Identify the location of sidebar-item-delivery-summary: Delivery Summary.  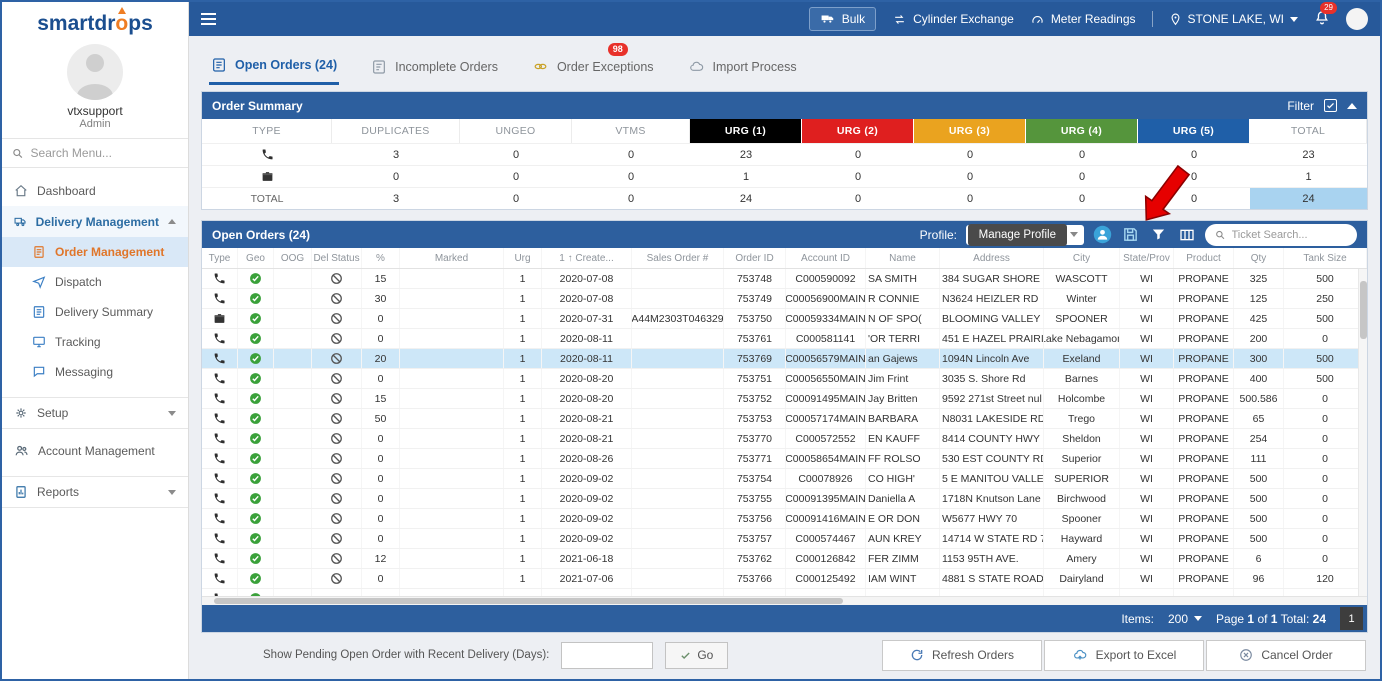
(95, 312).